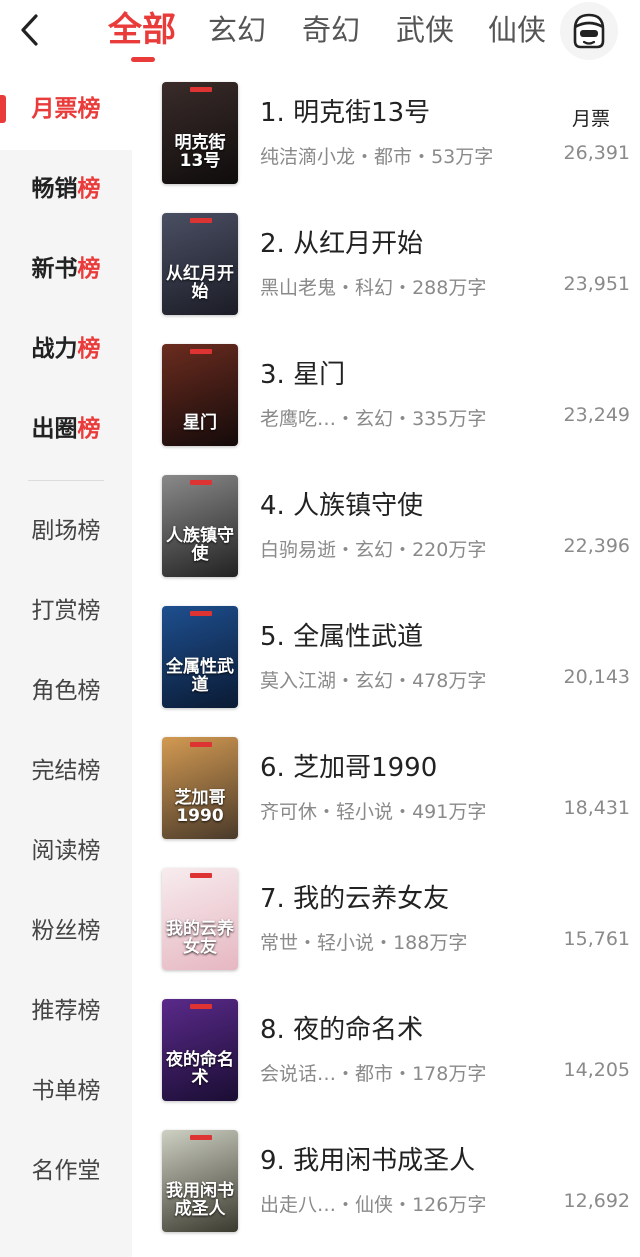 The width and height of the screenshot is (640, 1257). I want to click on monthly-ticket-count: 18,431, so click(596, 808).